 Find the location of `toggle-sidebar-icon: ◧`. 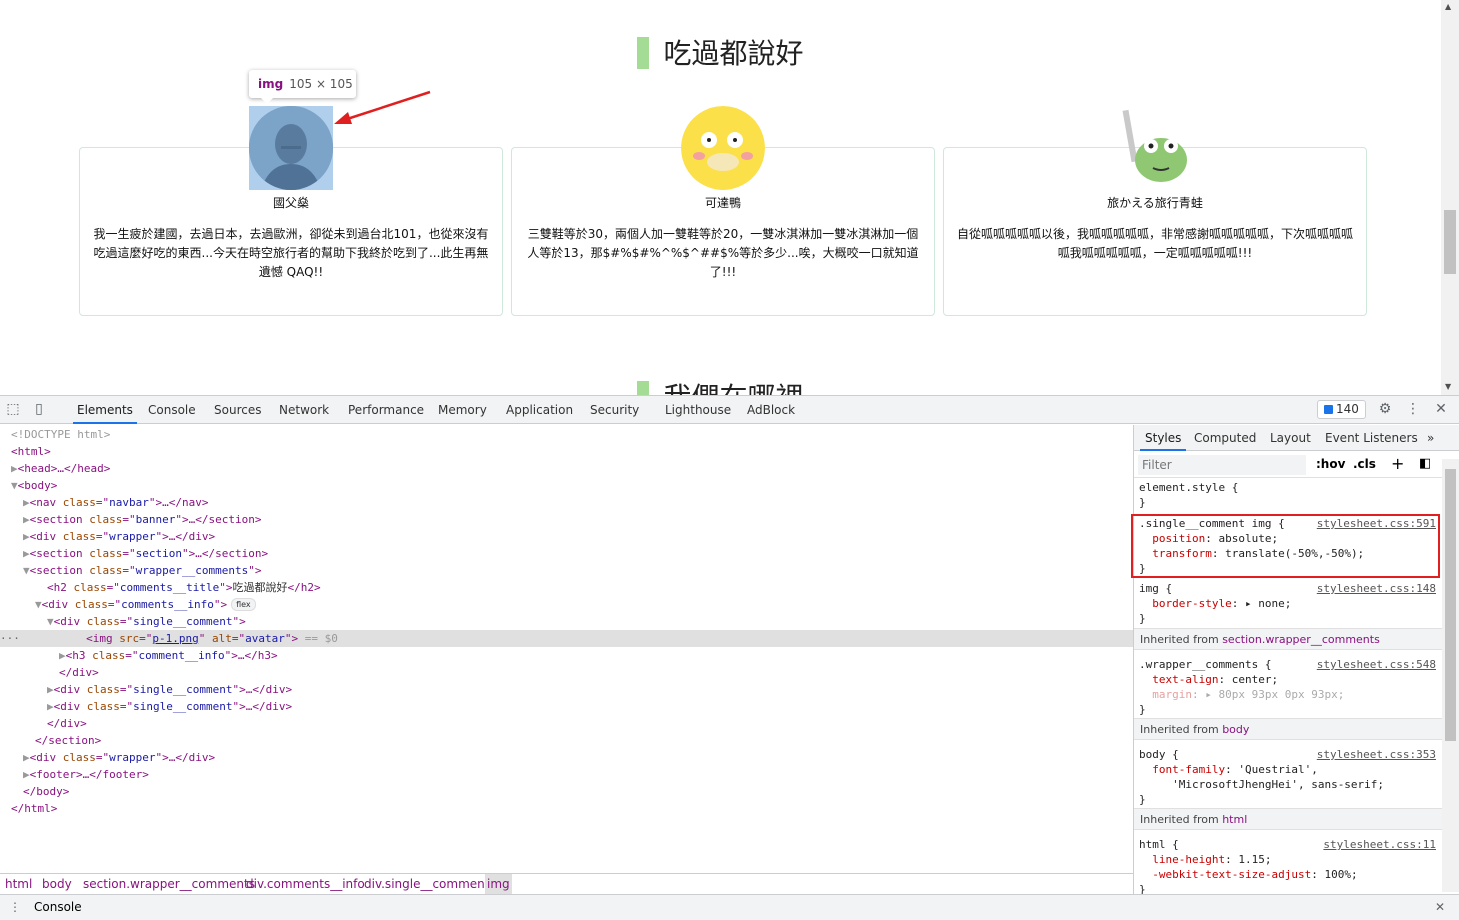

toggle-sidebar-icon: ◧ is located at coordinates (1425, 463).